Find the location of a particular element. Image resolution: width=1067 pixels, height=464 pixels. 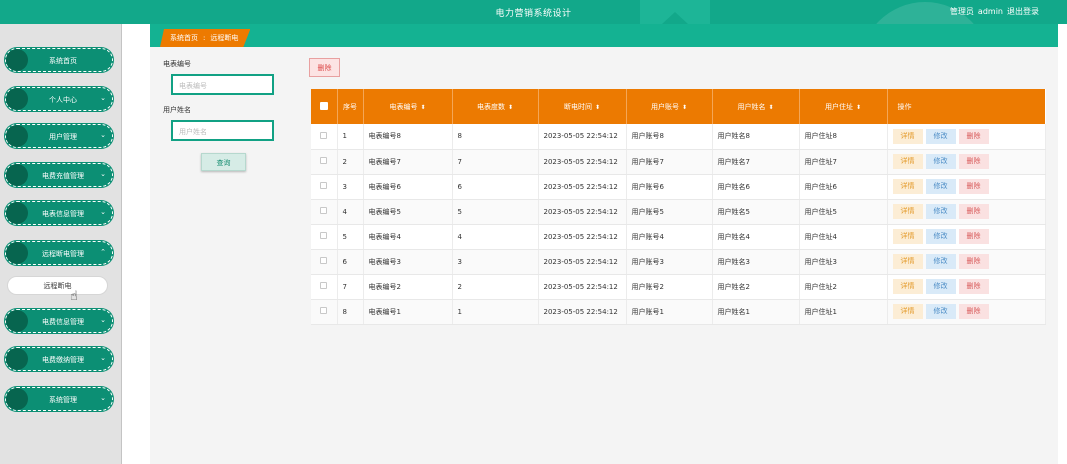

menu-dot-icon is located at coordinates (17, 136).